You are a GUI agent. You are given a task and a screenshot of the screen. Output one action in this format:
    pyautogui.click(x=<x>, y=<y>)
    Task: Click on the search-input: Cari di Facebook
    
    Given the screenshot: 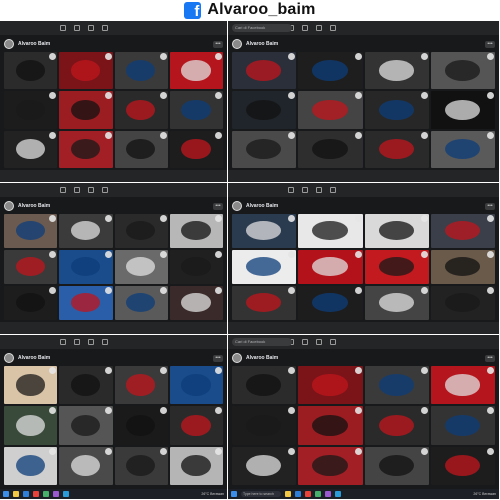 What is the action you would take?
    pyautogui.click(x=262, y=342)
    